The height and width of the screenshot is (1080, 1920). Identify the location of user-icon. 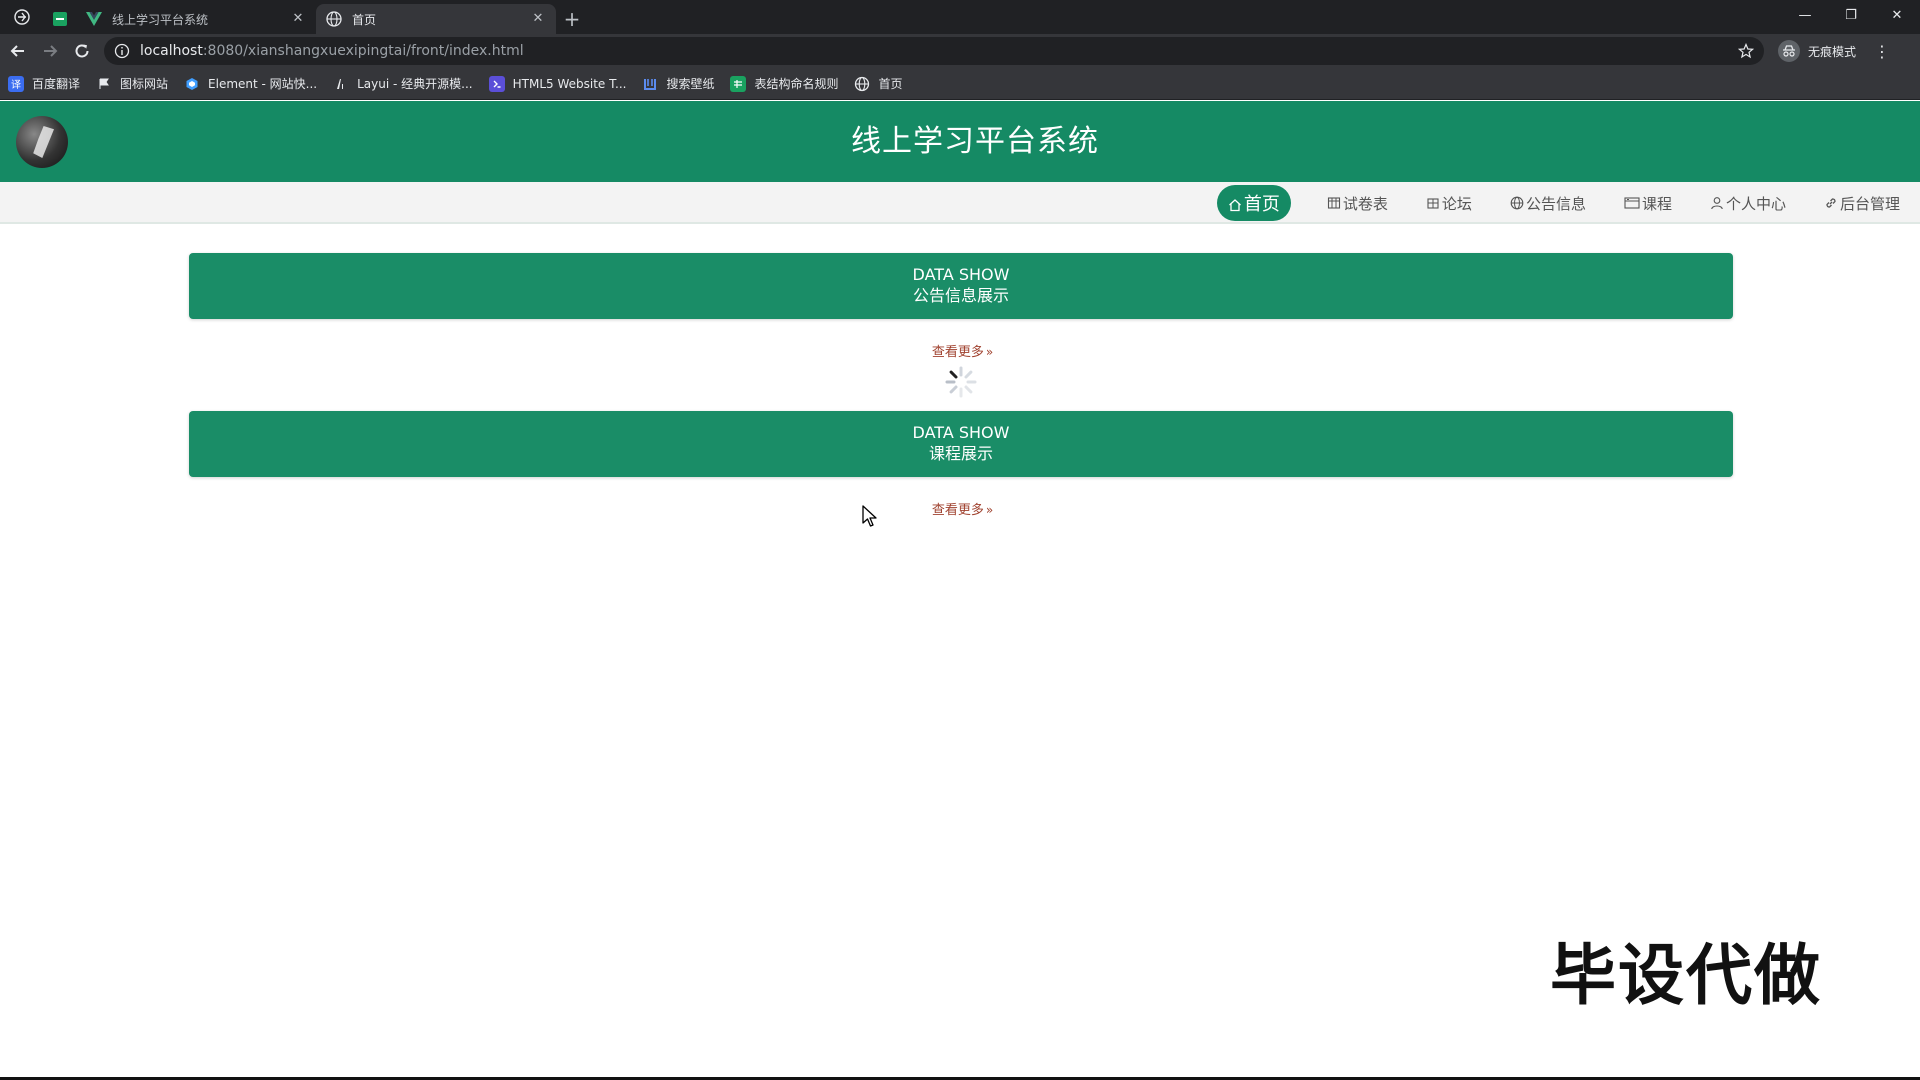
(1717, 203).